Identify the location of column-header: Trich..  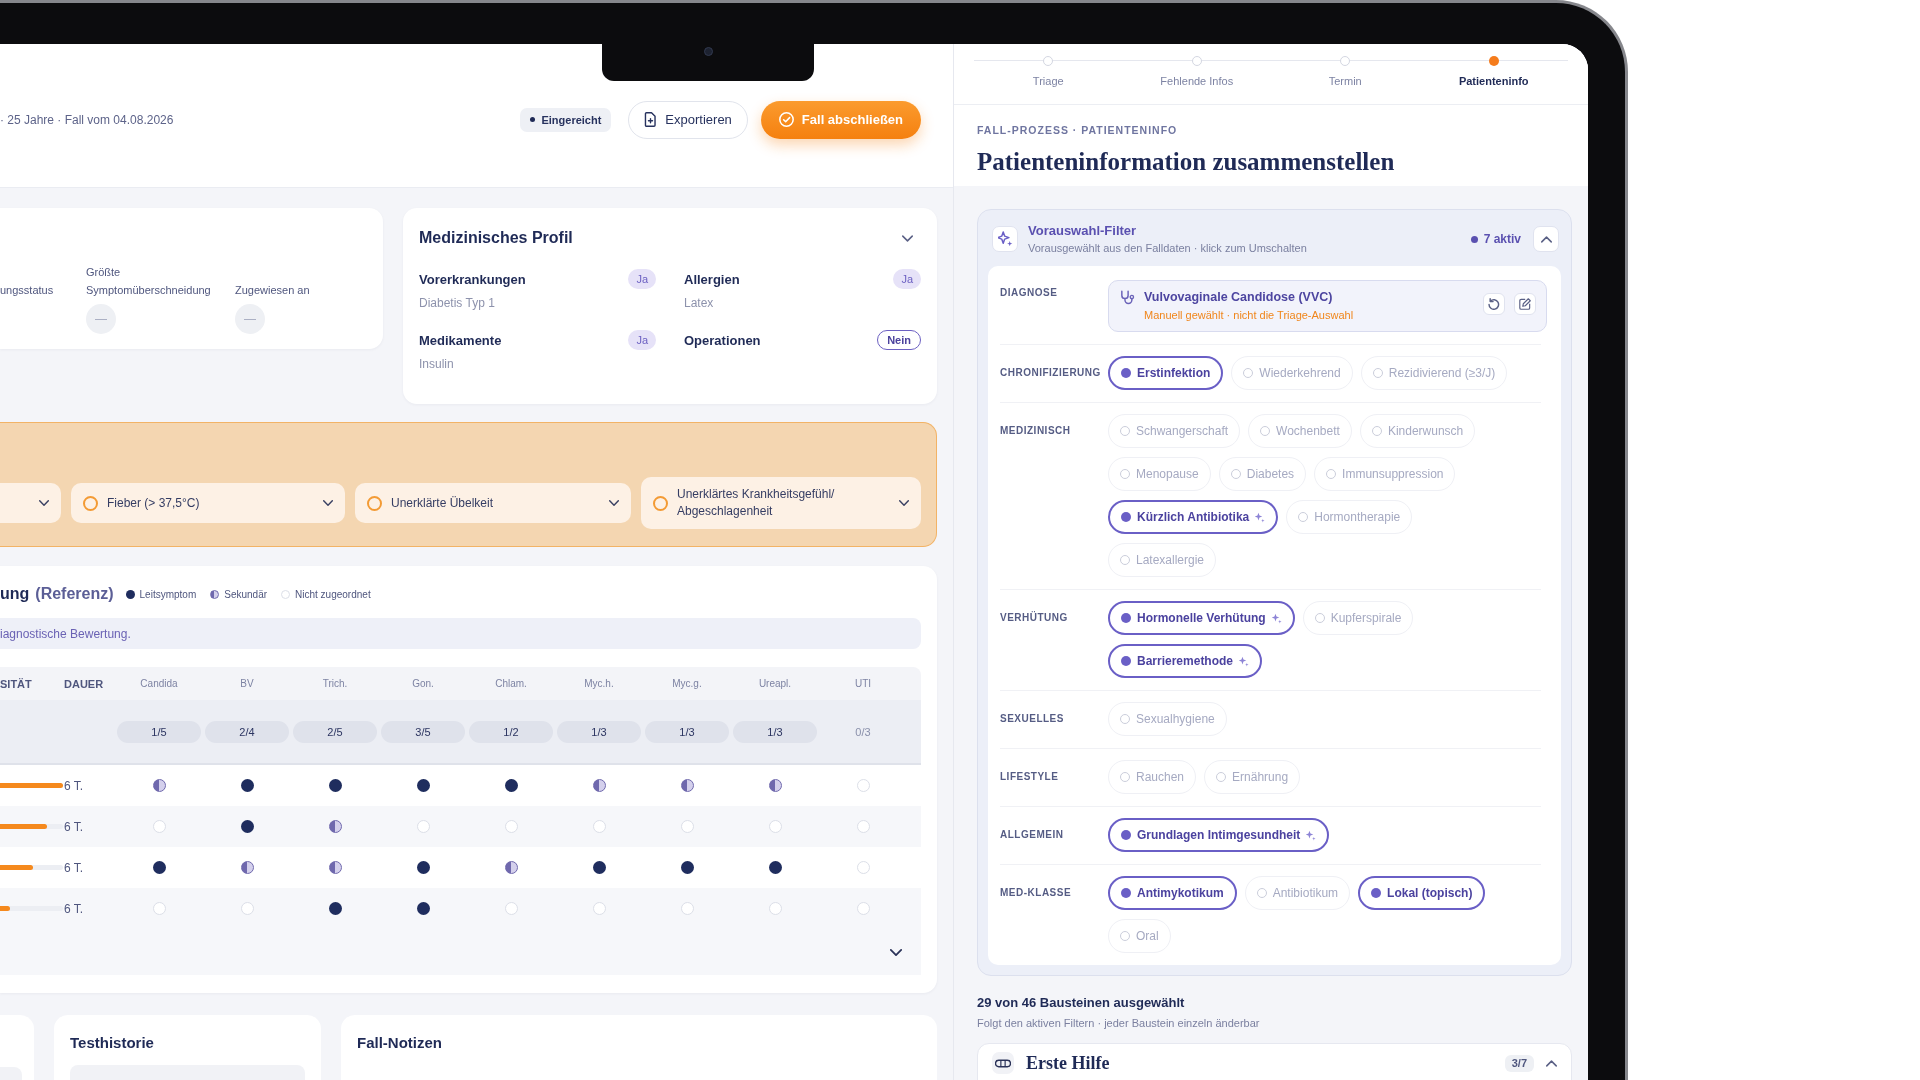
(335, 683).